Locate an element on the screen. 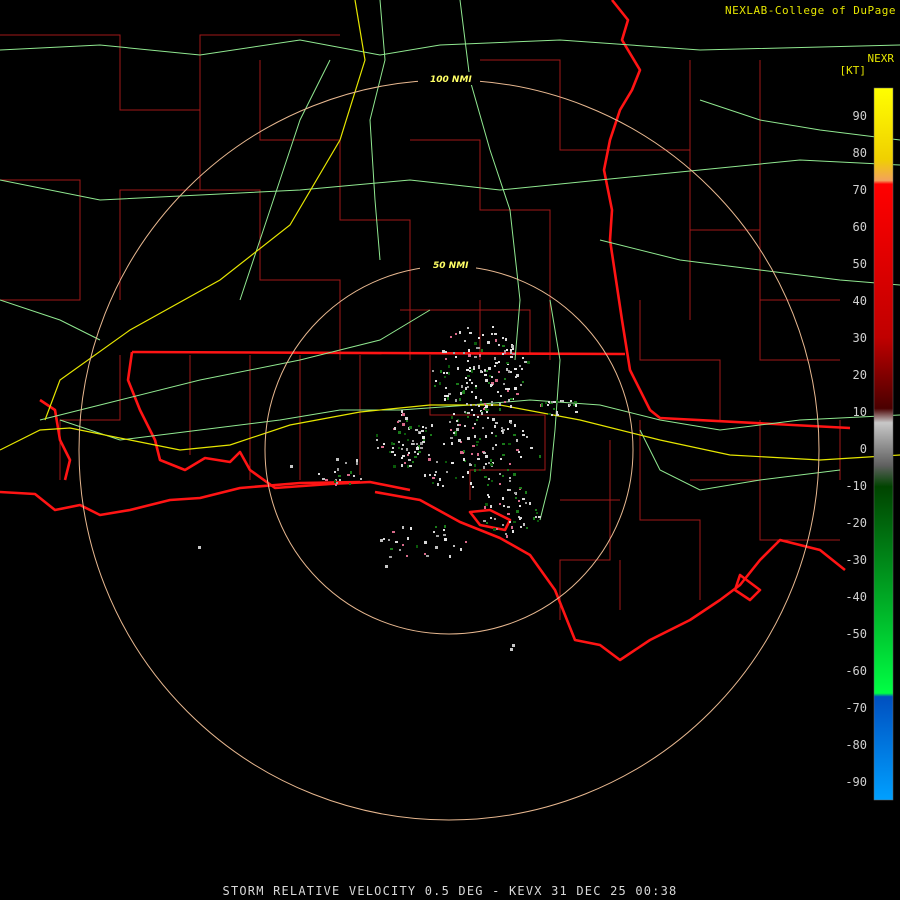 Image resolution: width=900 pixels, height=900 pixels. color-scale-tick: -10 is located at coordinates (856, 486).